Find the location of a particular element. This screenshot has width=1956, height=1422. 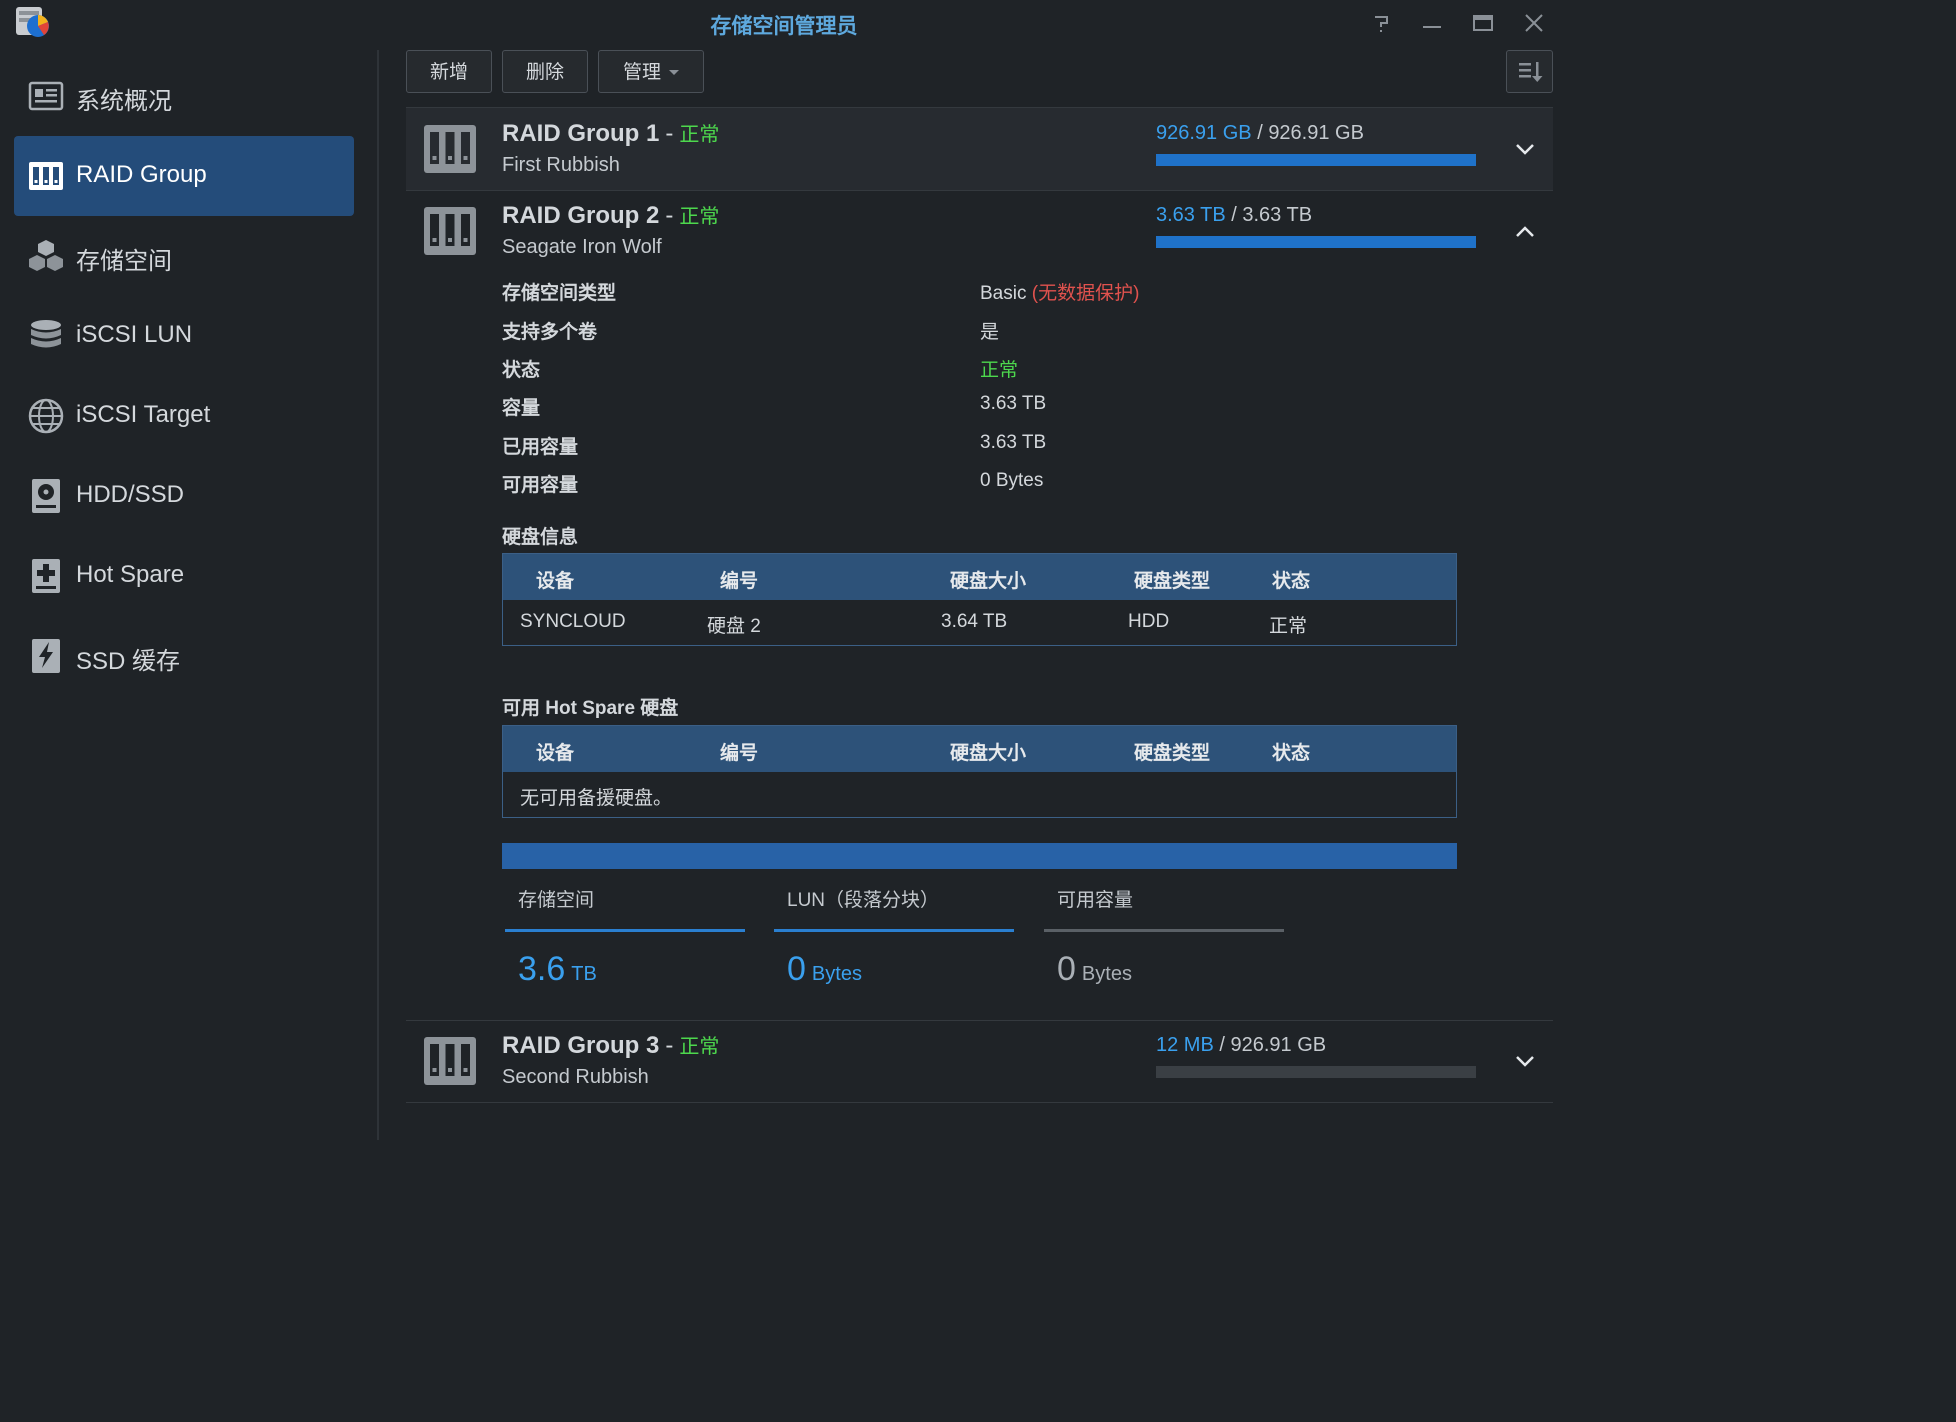

capacity-text: 3.63 TB / 3.63 TB is located at coordinates (1234, 215).